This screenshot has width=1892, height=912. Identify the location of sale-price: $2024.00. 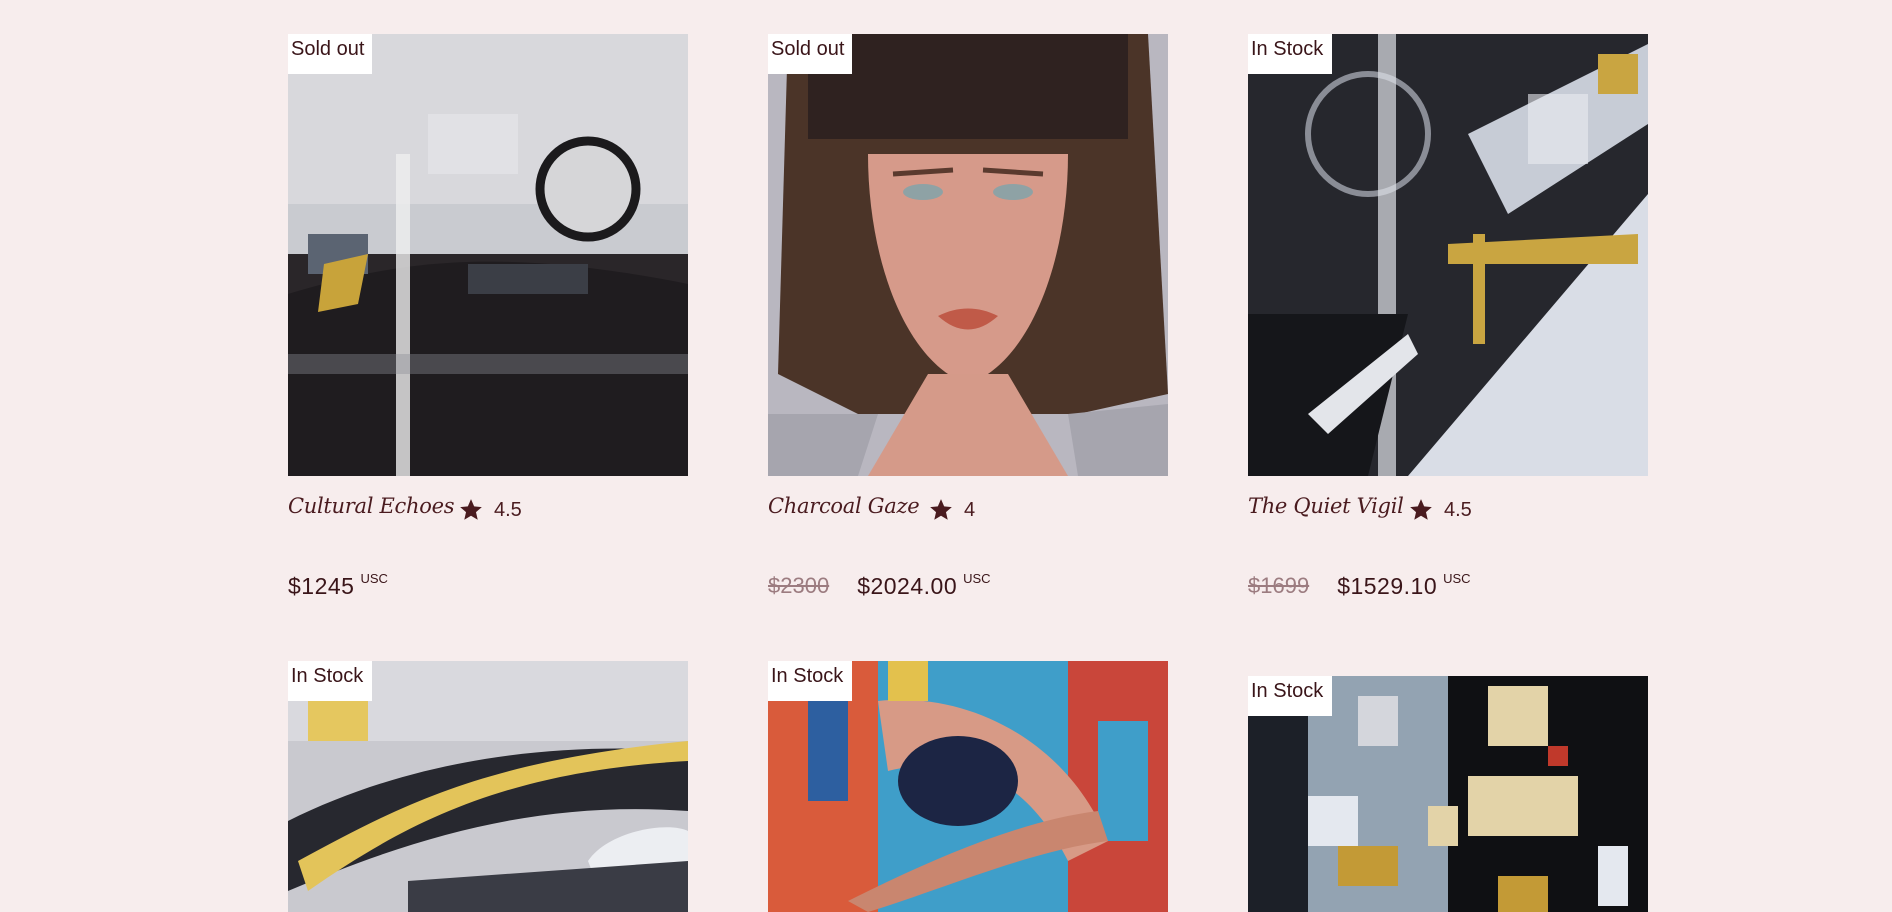
(907, 586).